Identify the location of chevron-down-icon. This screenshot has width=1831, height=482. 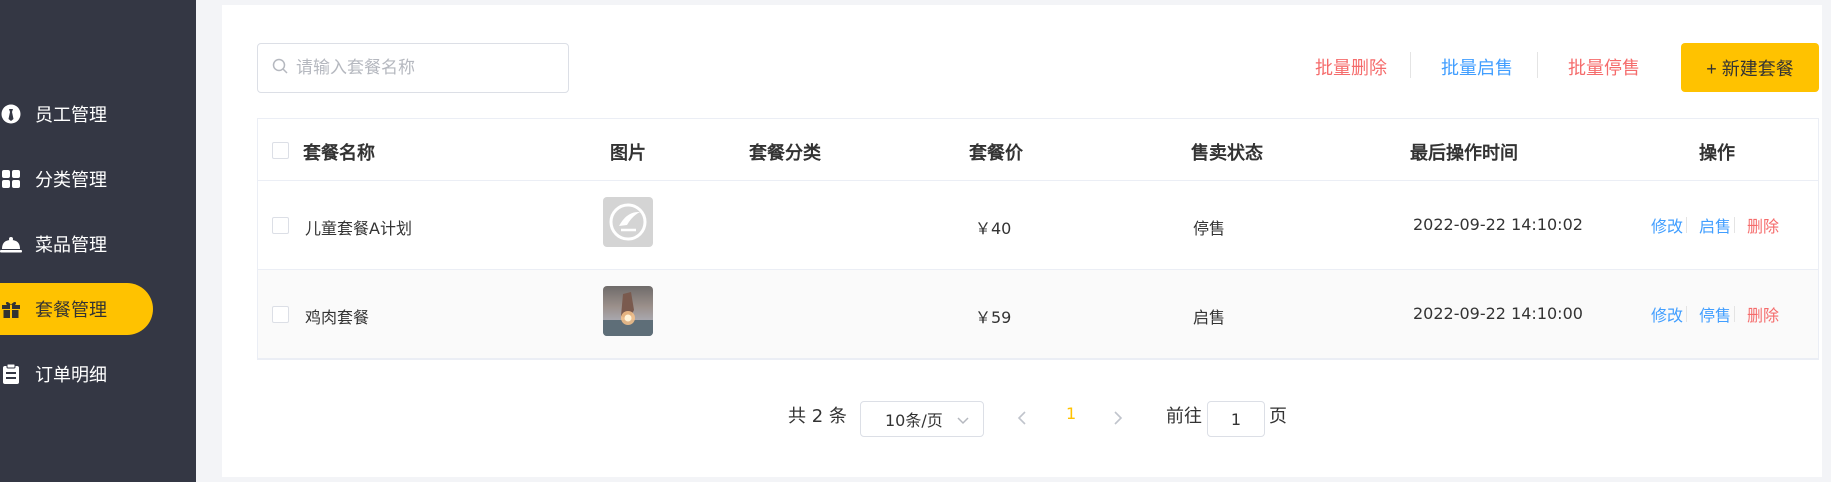
(963, 419).